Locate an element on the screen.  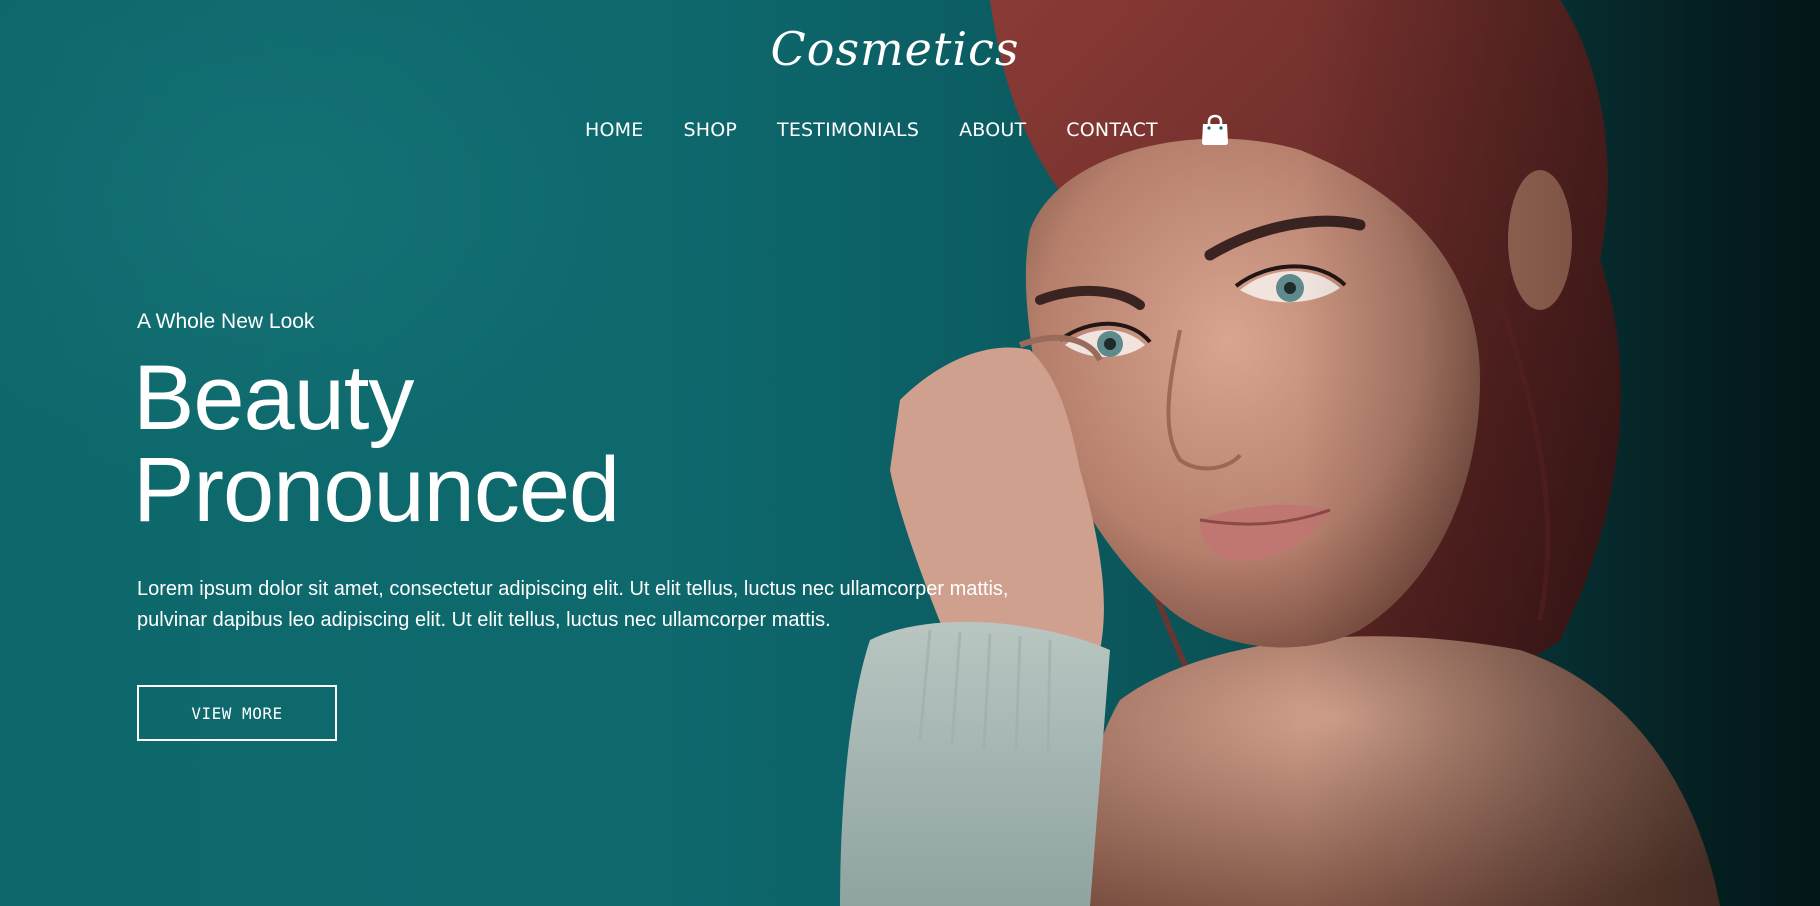
main-navigation: HOME SHOP TESTIMONIALS ABOUT CONTACT is located at coordinates (907, 130).